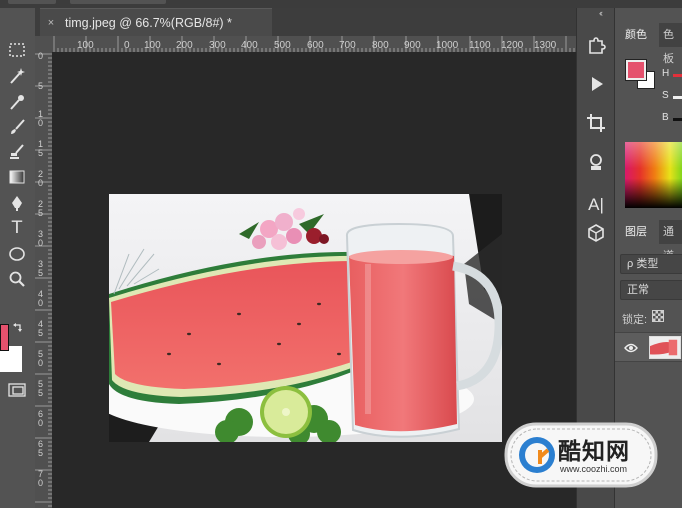 The width and height of the screenshot is (682, 508). What do you see at coordinates (658, 316) in the screenshot?
I see `lock-transparent-pixels-icon` at bounding box center [658, 316].